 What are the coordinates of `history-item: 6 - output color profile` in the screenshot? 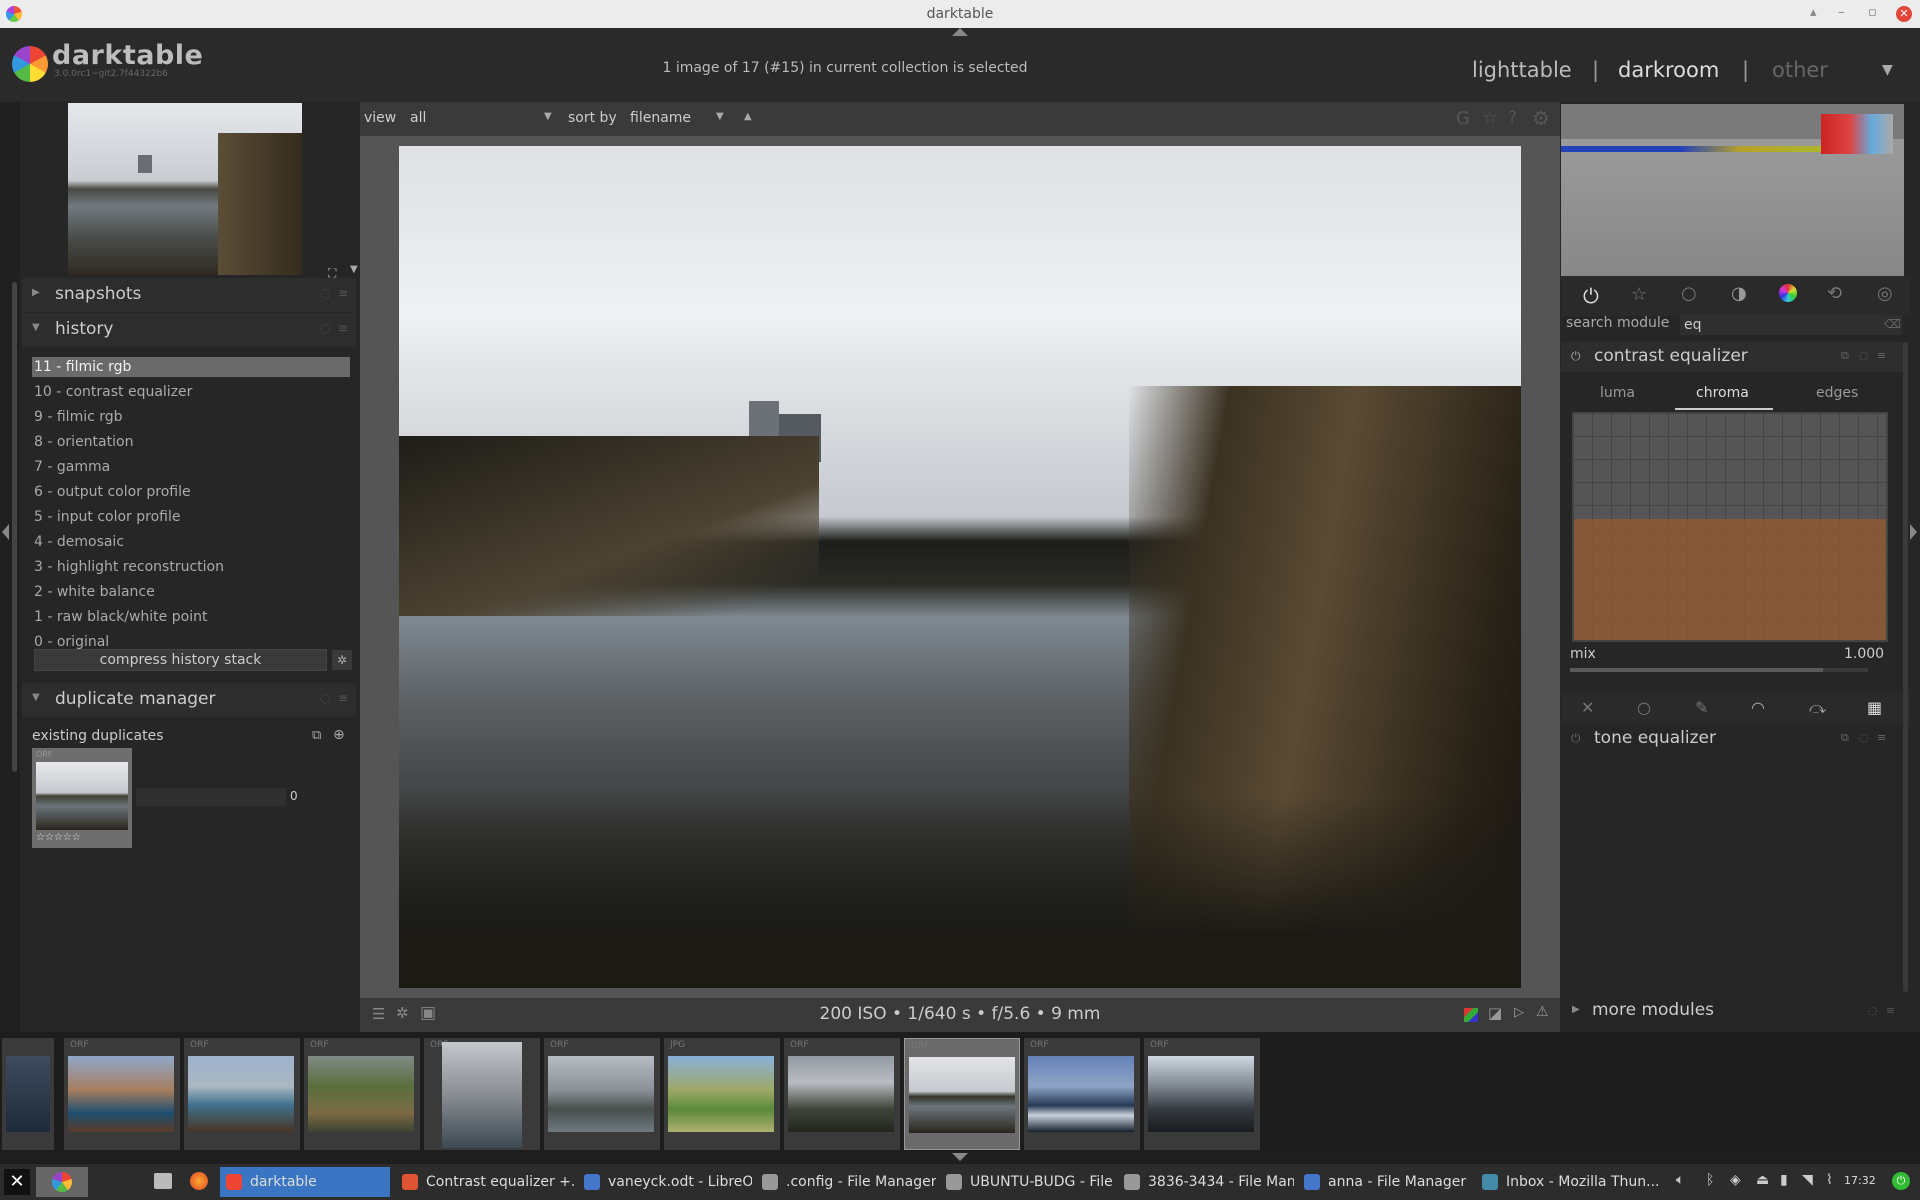 It's located at (112, 492).